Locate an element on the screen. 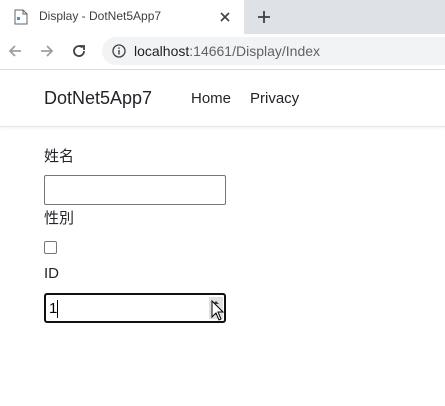 This screenshot has height=406, width=445. page-icon is located at coordinates (21, 17).